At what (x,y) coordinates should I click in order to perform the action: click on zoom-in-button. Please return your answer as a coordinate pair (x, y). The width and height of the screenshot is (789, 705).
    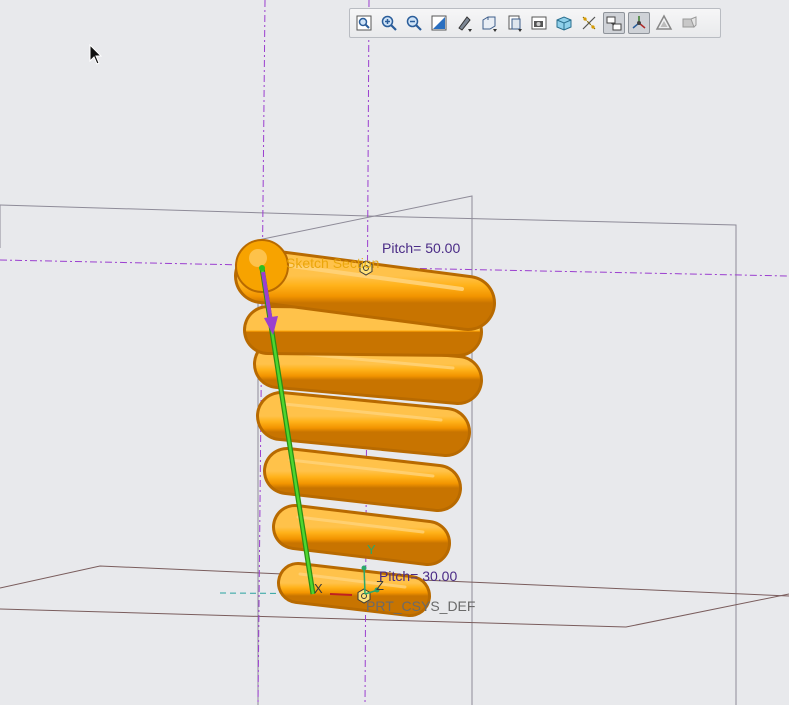
    Looking at the image, I should click on (389, 23).